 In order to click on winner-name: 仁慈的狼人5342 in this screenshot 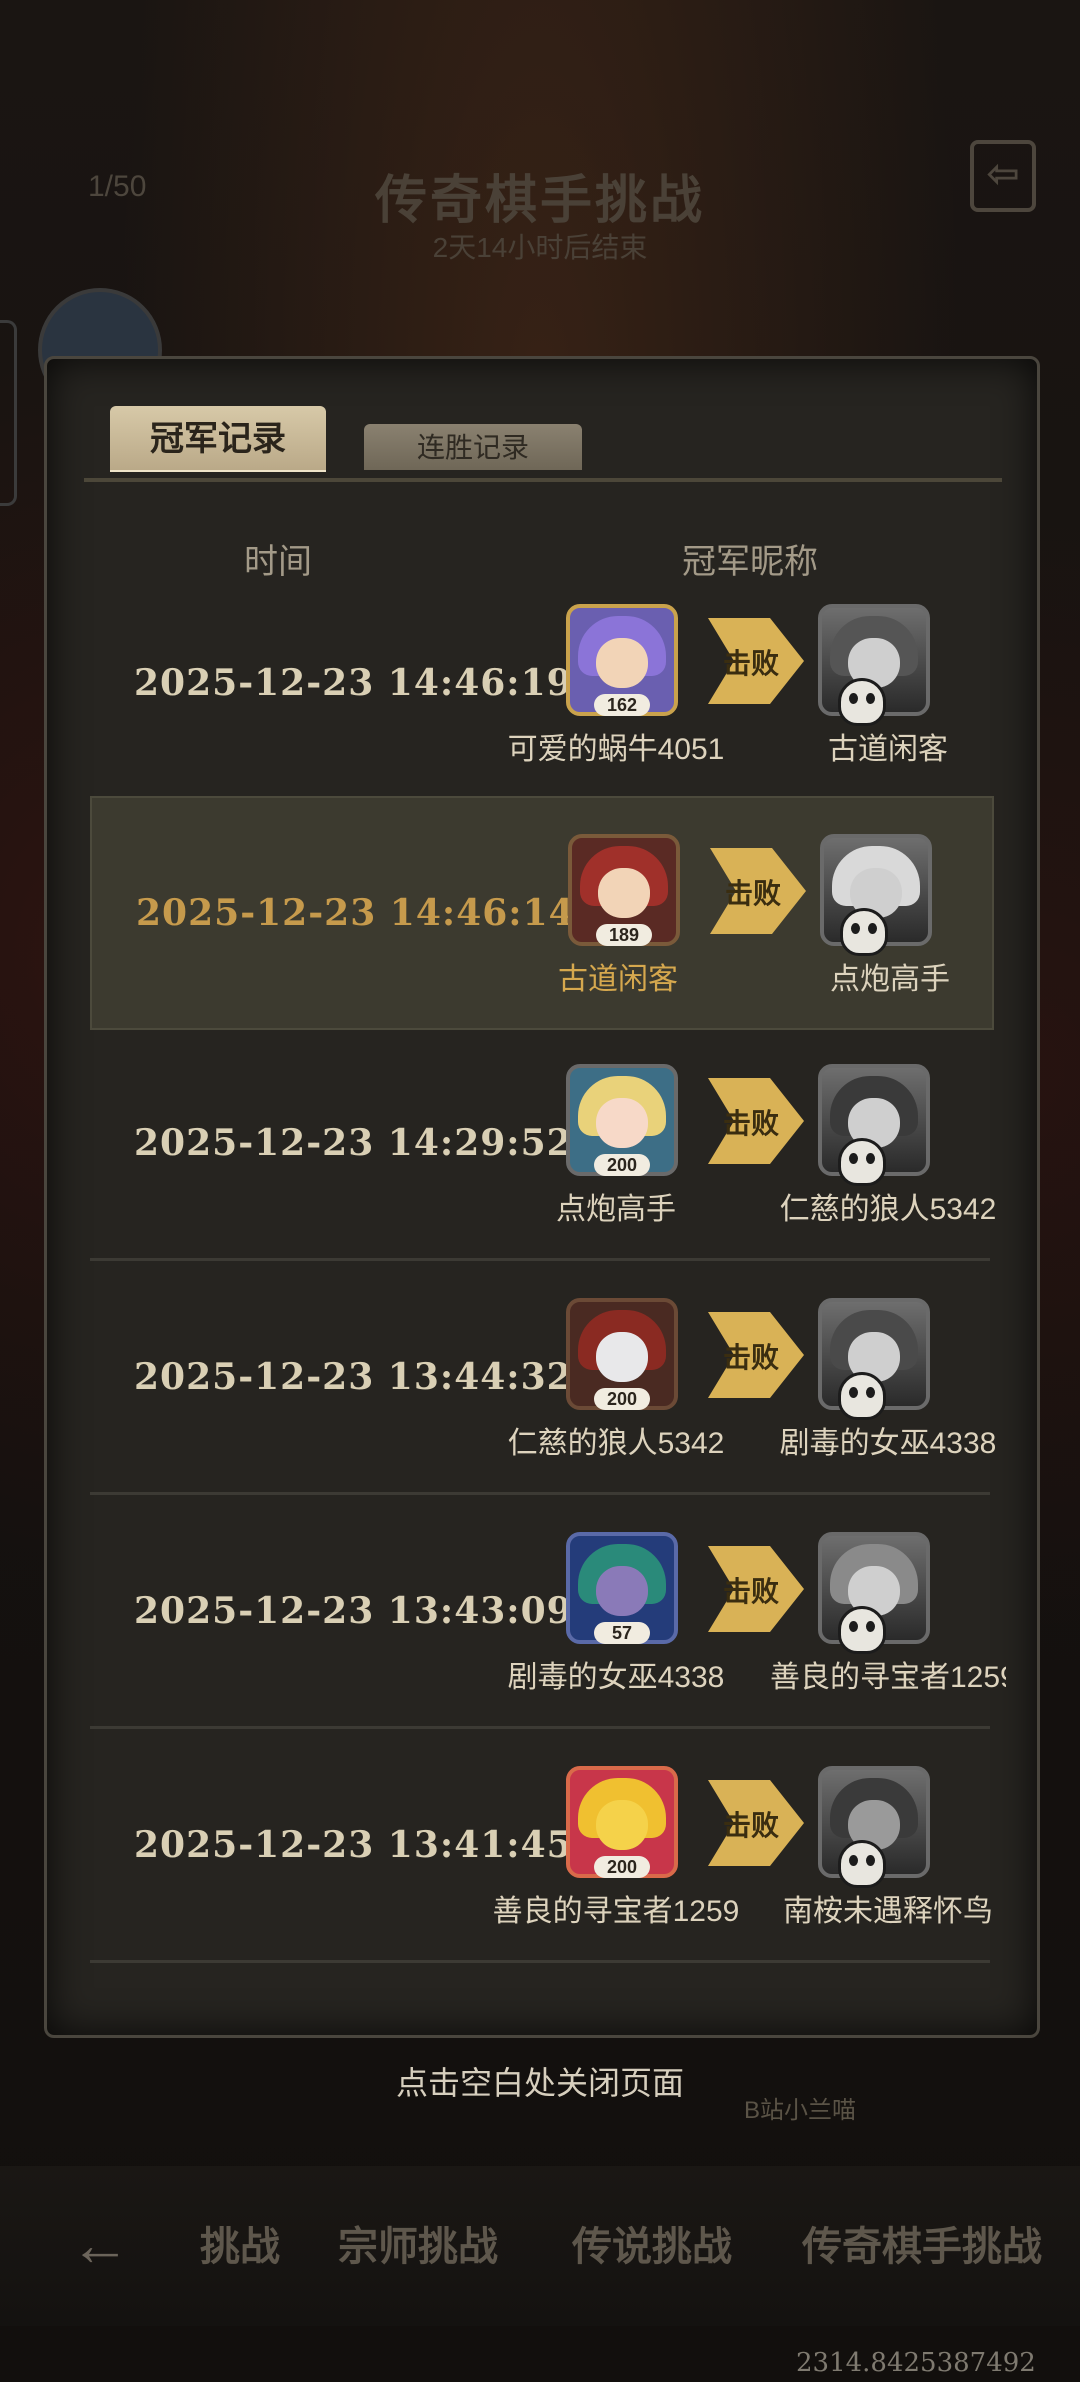, I will do `click(616, 1443)`.